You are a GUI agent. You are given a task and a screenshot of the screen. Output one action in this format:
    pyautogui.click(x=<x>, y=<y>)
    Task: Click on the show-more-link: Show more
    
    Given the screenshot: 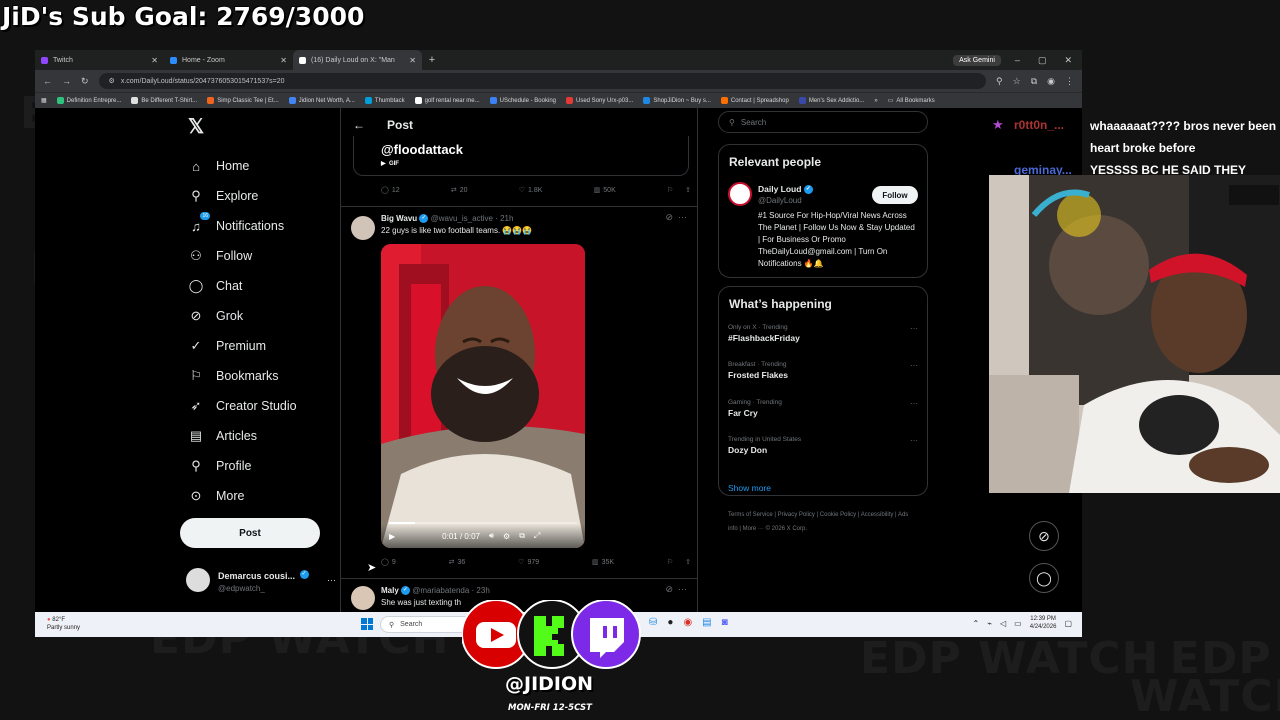 What is the action you would take?
    pyautogui.click(x=749, y=488)
    